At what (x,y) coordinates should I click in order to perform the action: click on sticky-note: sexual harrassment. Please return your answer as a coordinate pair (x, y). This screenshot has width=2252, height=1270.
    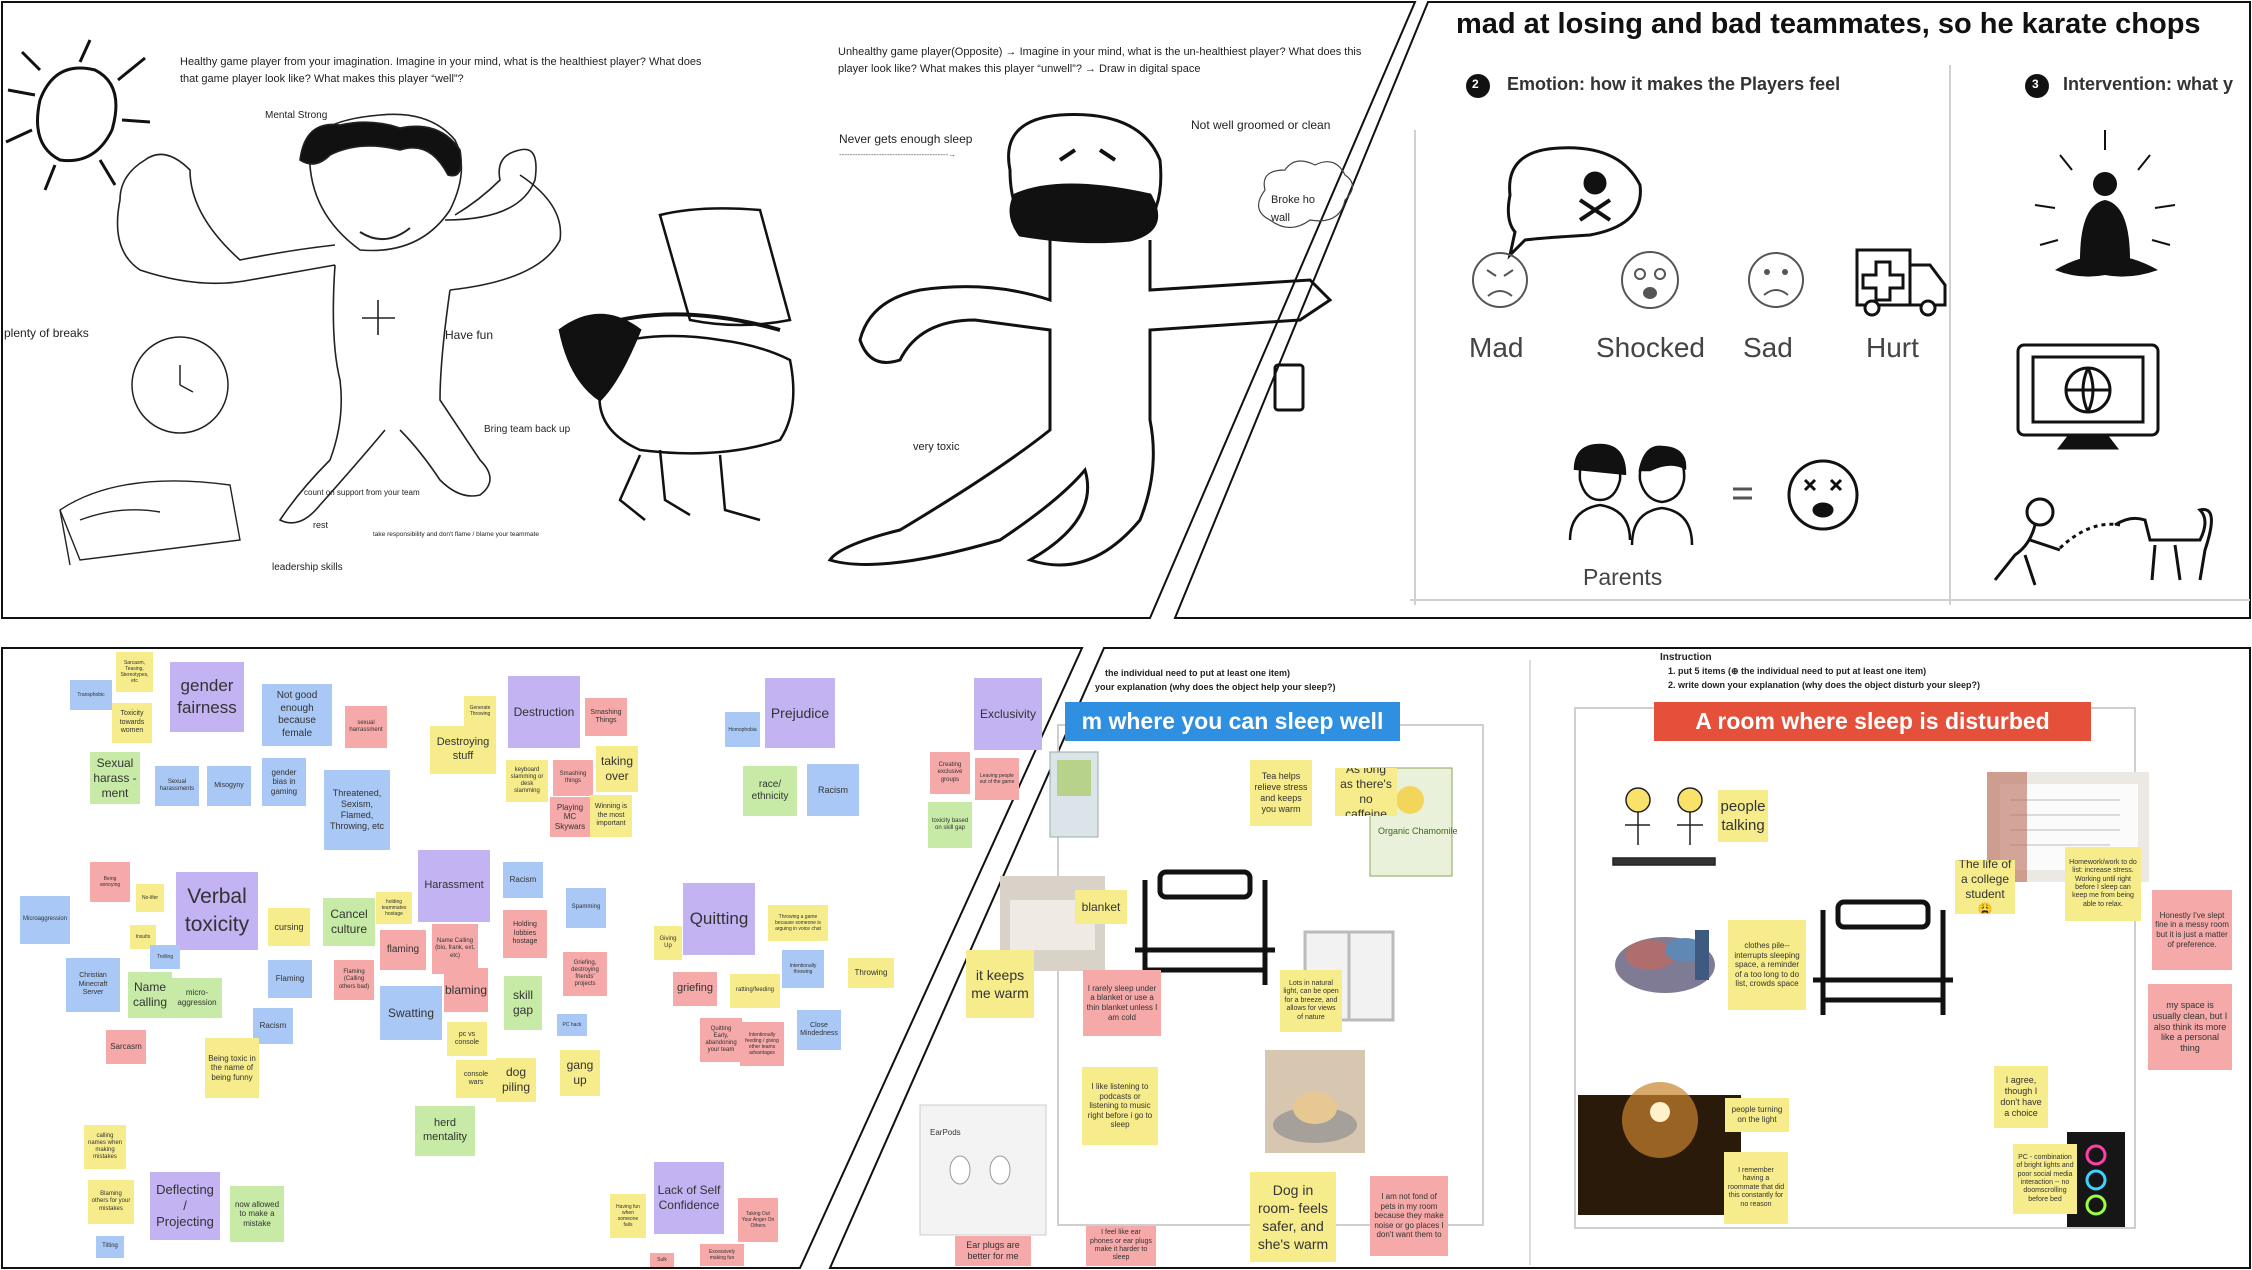
    Looking at the image, I should click on (366, 727).